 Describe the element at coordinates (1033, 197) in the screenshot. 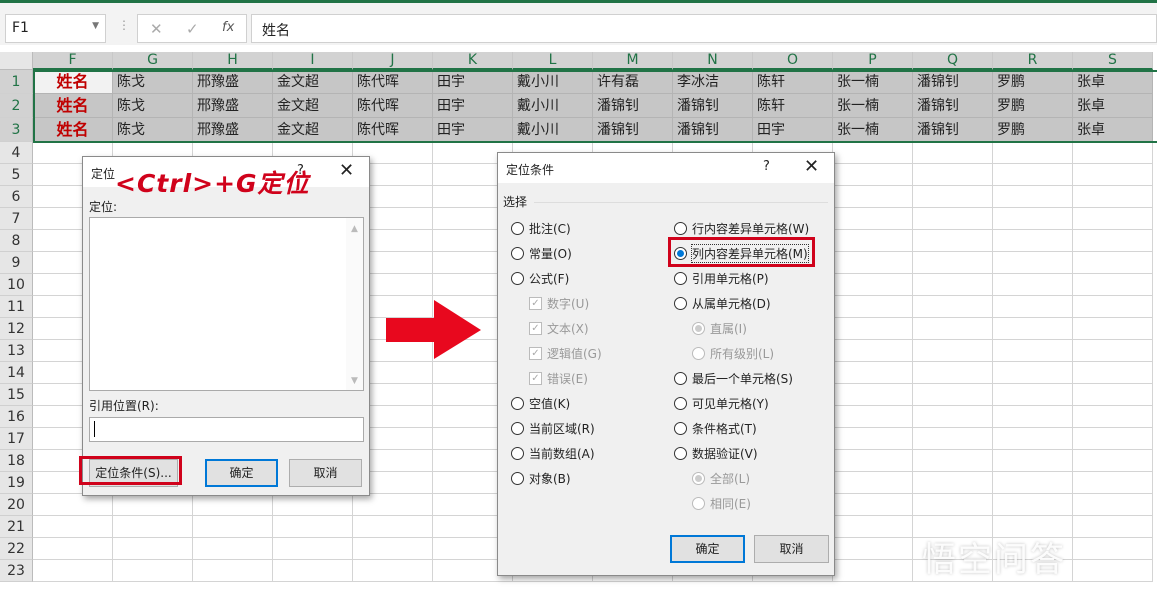

I see `cell-R6` at that location.